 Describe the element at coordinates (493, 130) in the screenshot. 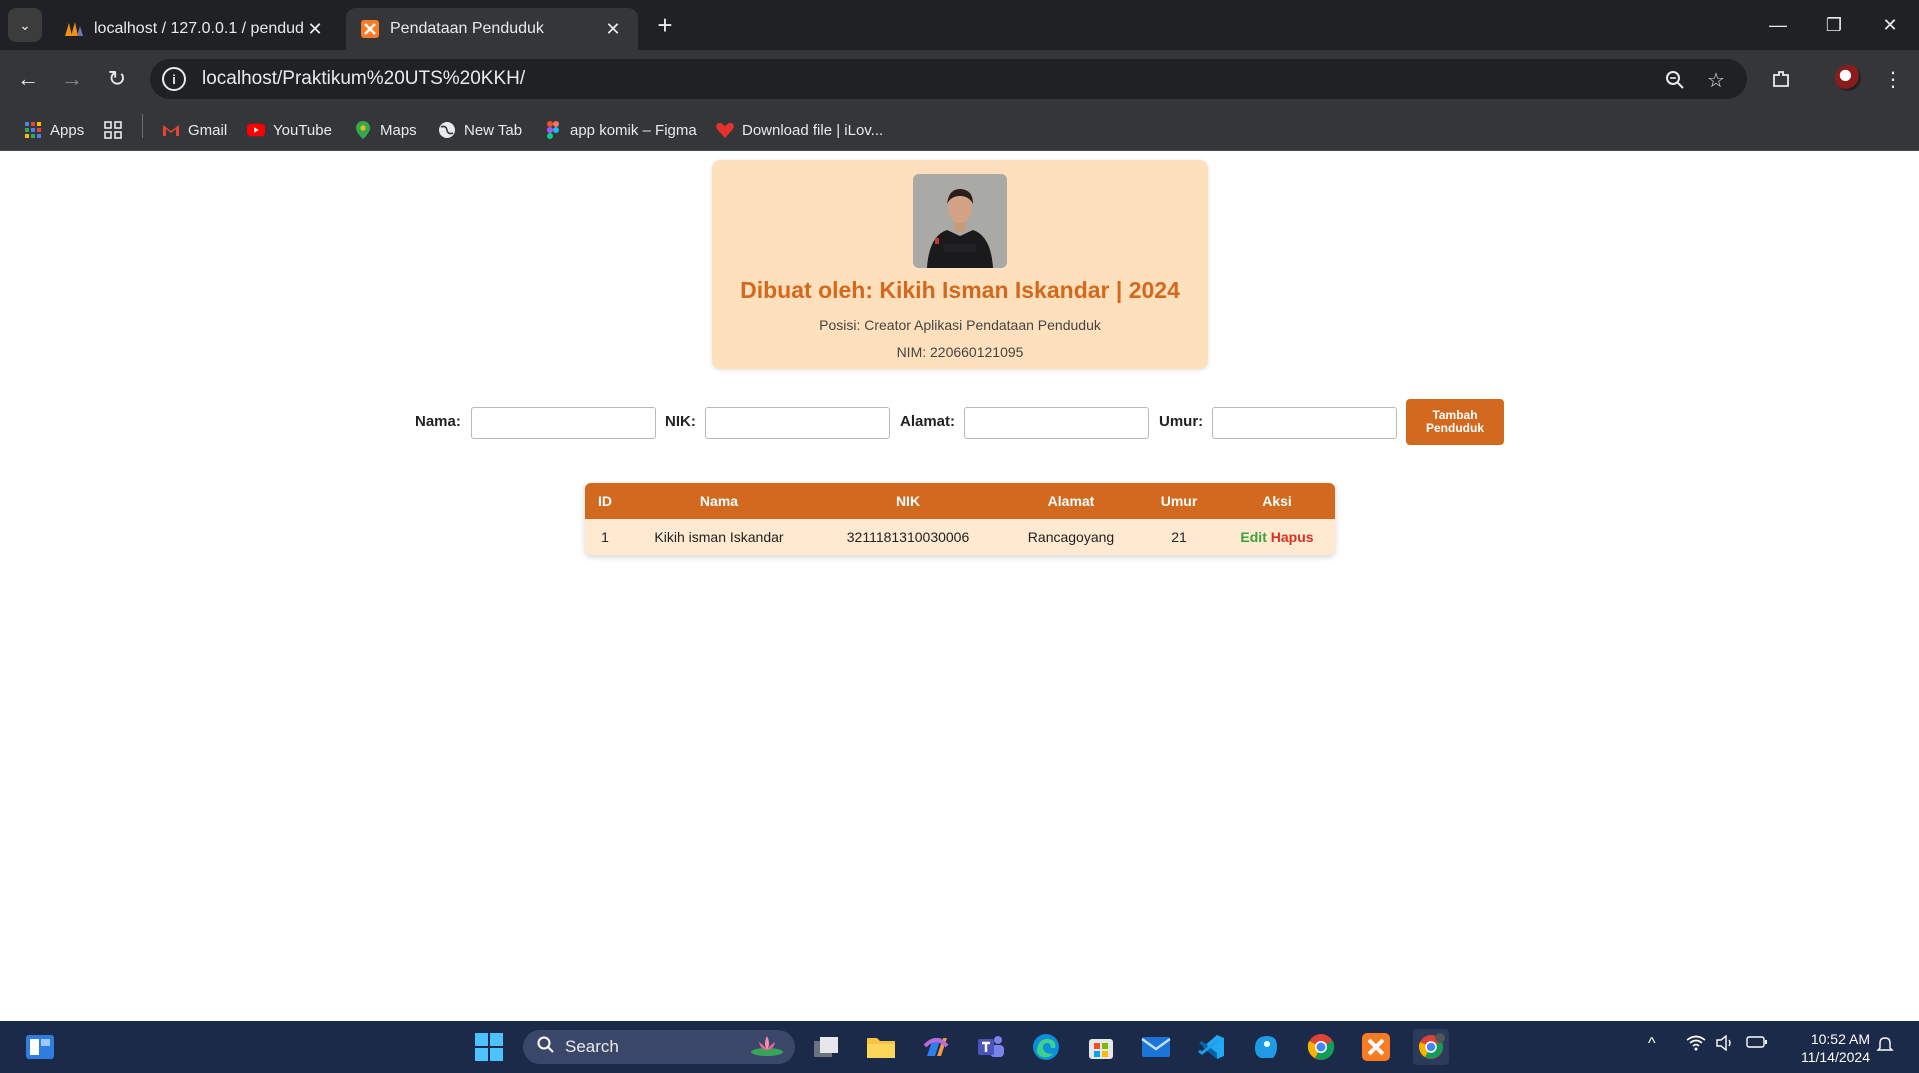

I see `bookmark-label: New Tab` at that location.